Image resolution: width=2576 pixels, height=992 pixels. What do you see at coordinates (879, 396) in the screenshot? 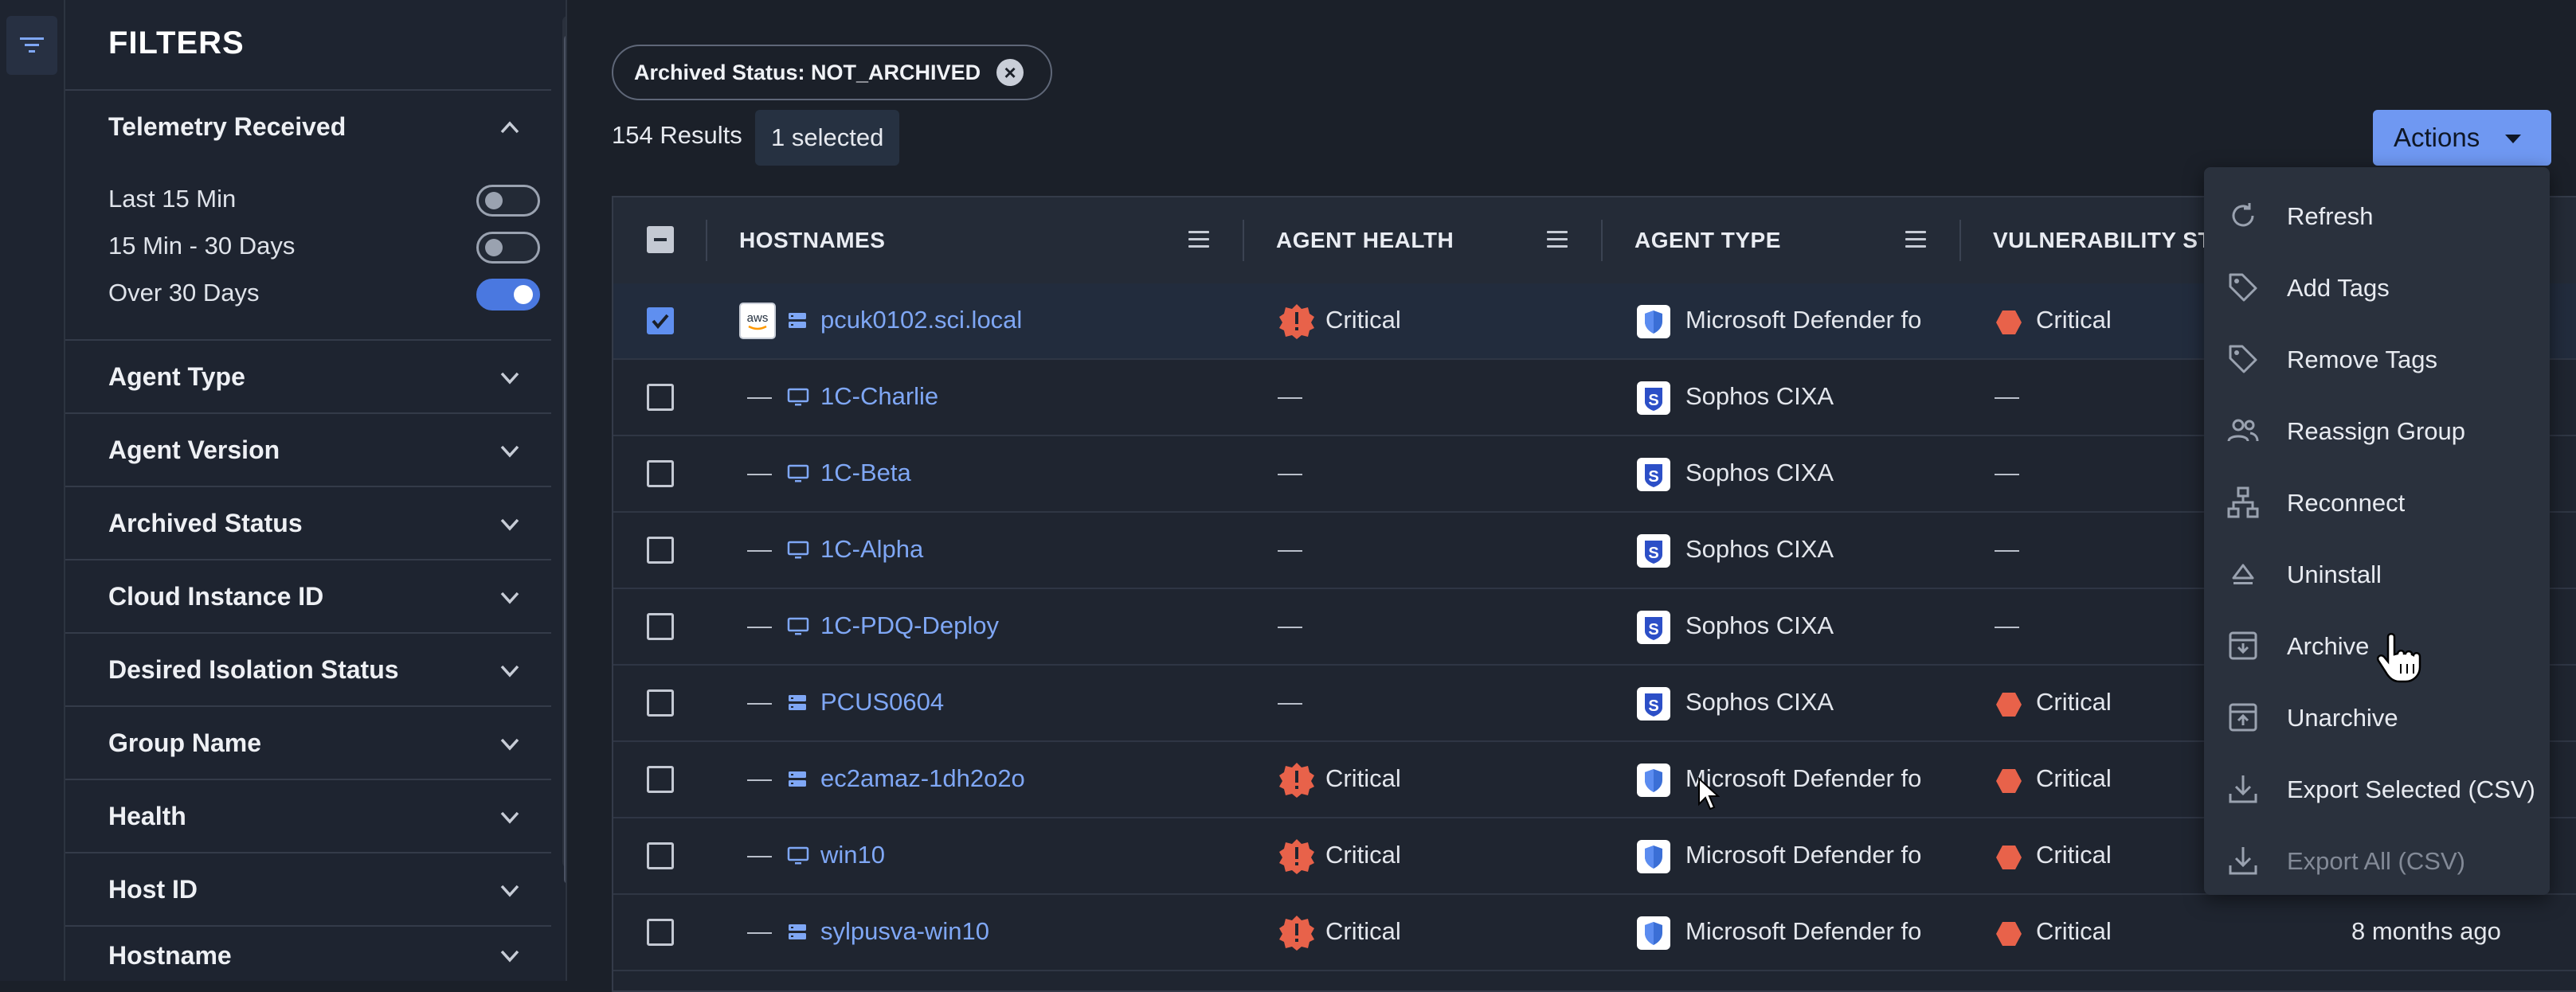
I see `hostname-link: 1C-Charlie` at bounding box center [879, 396].